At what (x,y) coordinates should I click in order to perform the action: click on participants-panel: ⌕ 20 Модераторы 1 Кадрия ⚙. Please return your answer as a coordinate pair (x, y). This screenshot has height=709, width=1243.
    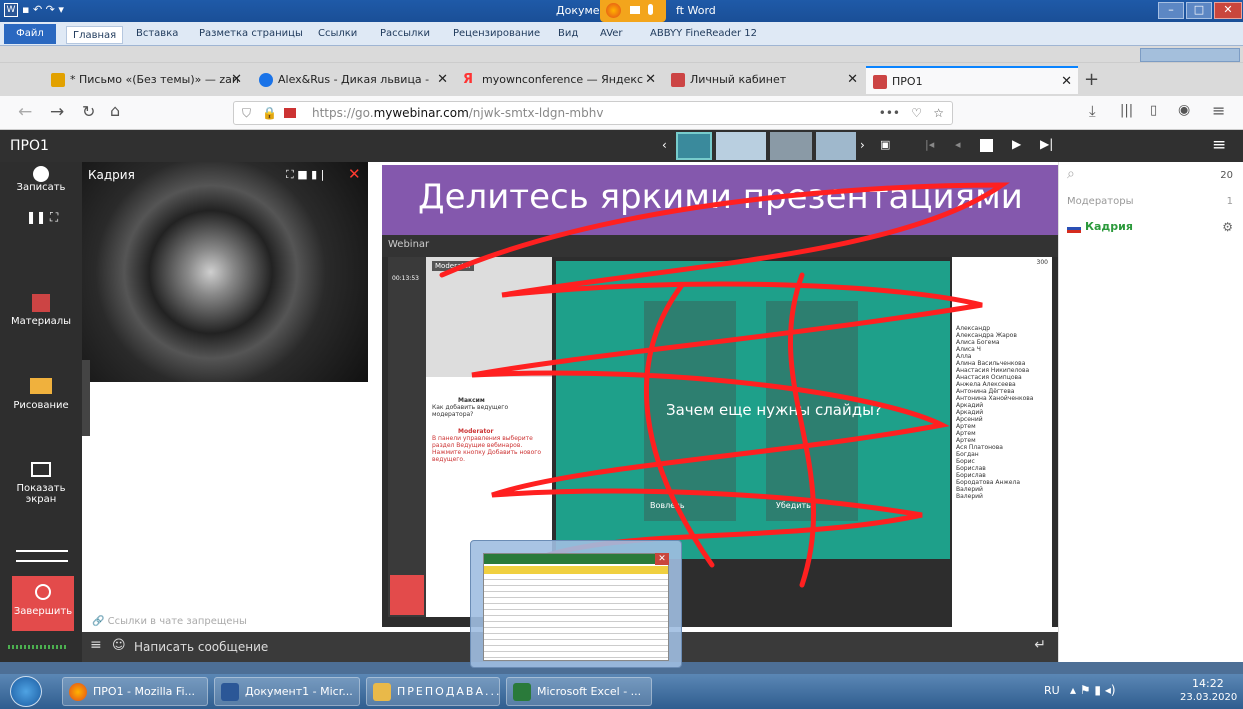
    Looking at the image, I should click on (1150, 412).